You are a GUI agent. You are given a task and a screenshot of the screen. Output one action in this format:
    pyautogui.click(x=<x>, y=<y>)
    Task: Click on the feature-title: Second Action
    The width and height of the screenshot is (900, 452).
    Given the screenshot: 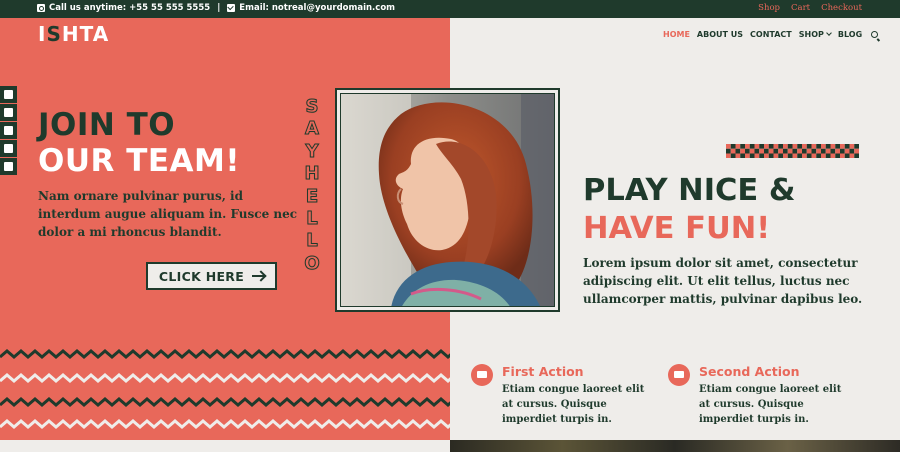 What is the action you would take?
    pyautogui.click(x=749, y=371)
    